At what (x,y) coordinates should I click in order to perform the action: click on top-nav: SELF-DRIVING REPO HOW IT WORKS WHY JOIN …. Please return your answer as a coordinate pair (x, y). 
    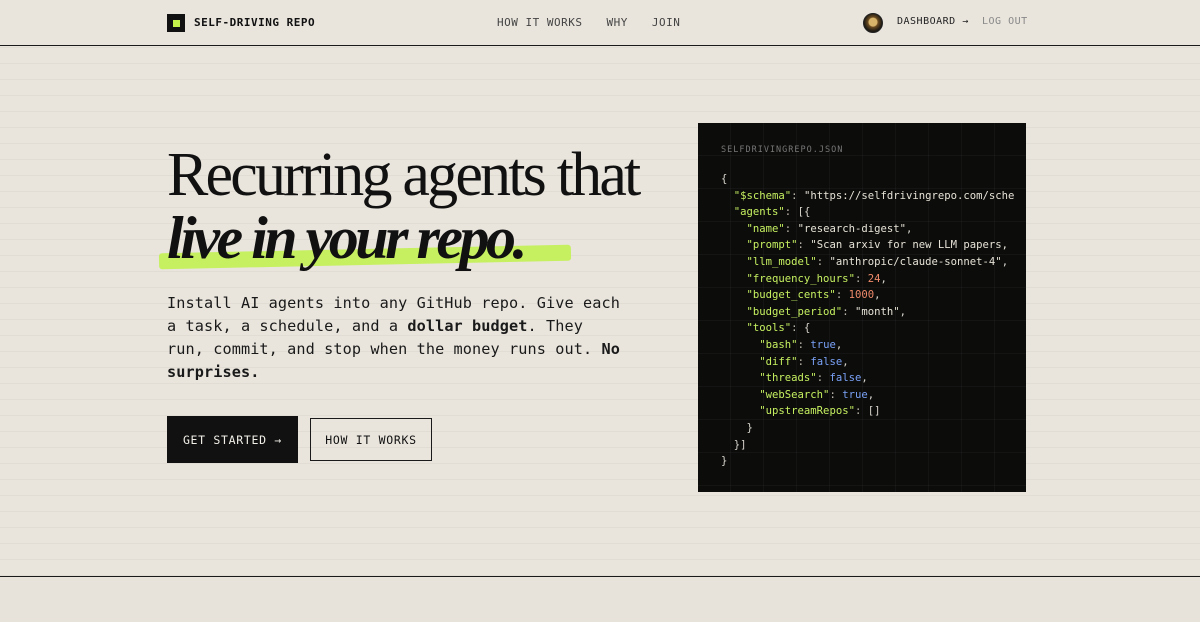
    Looking at the image, I should click on (600, 23).